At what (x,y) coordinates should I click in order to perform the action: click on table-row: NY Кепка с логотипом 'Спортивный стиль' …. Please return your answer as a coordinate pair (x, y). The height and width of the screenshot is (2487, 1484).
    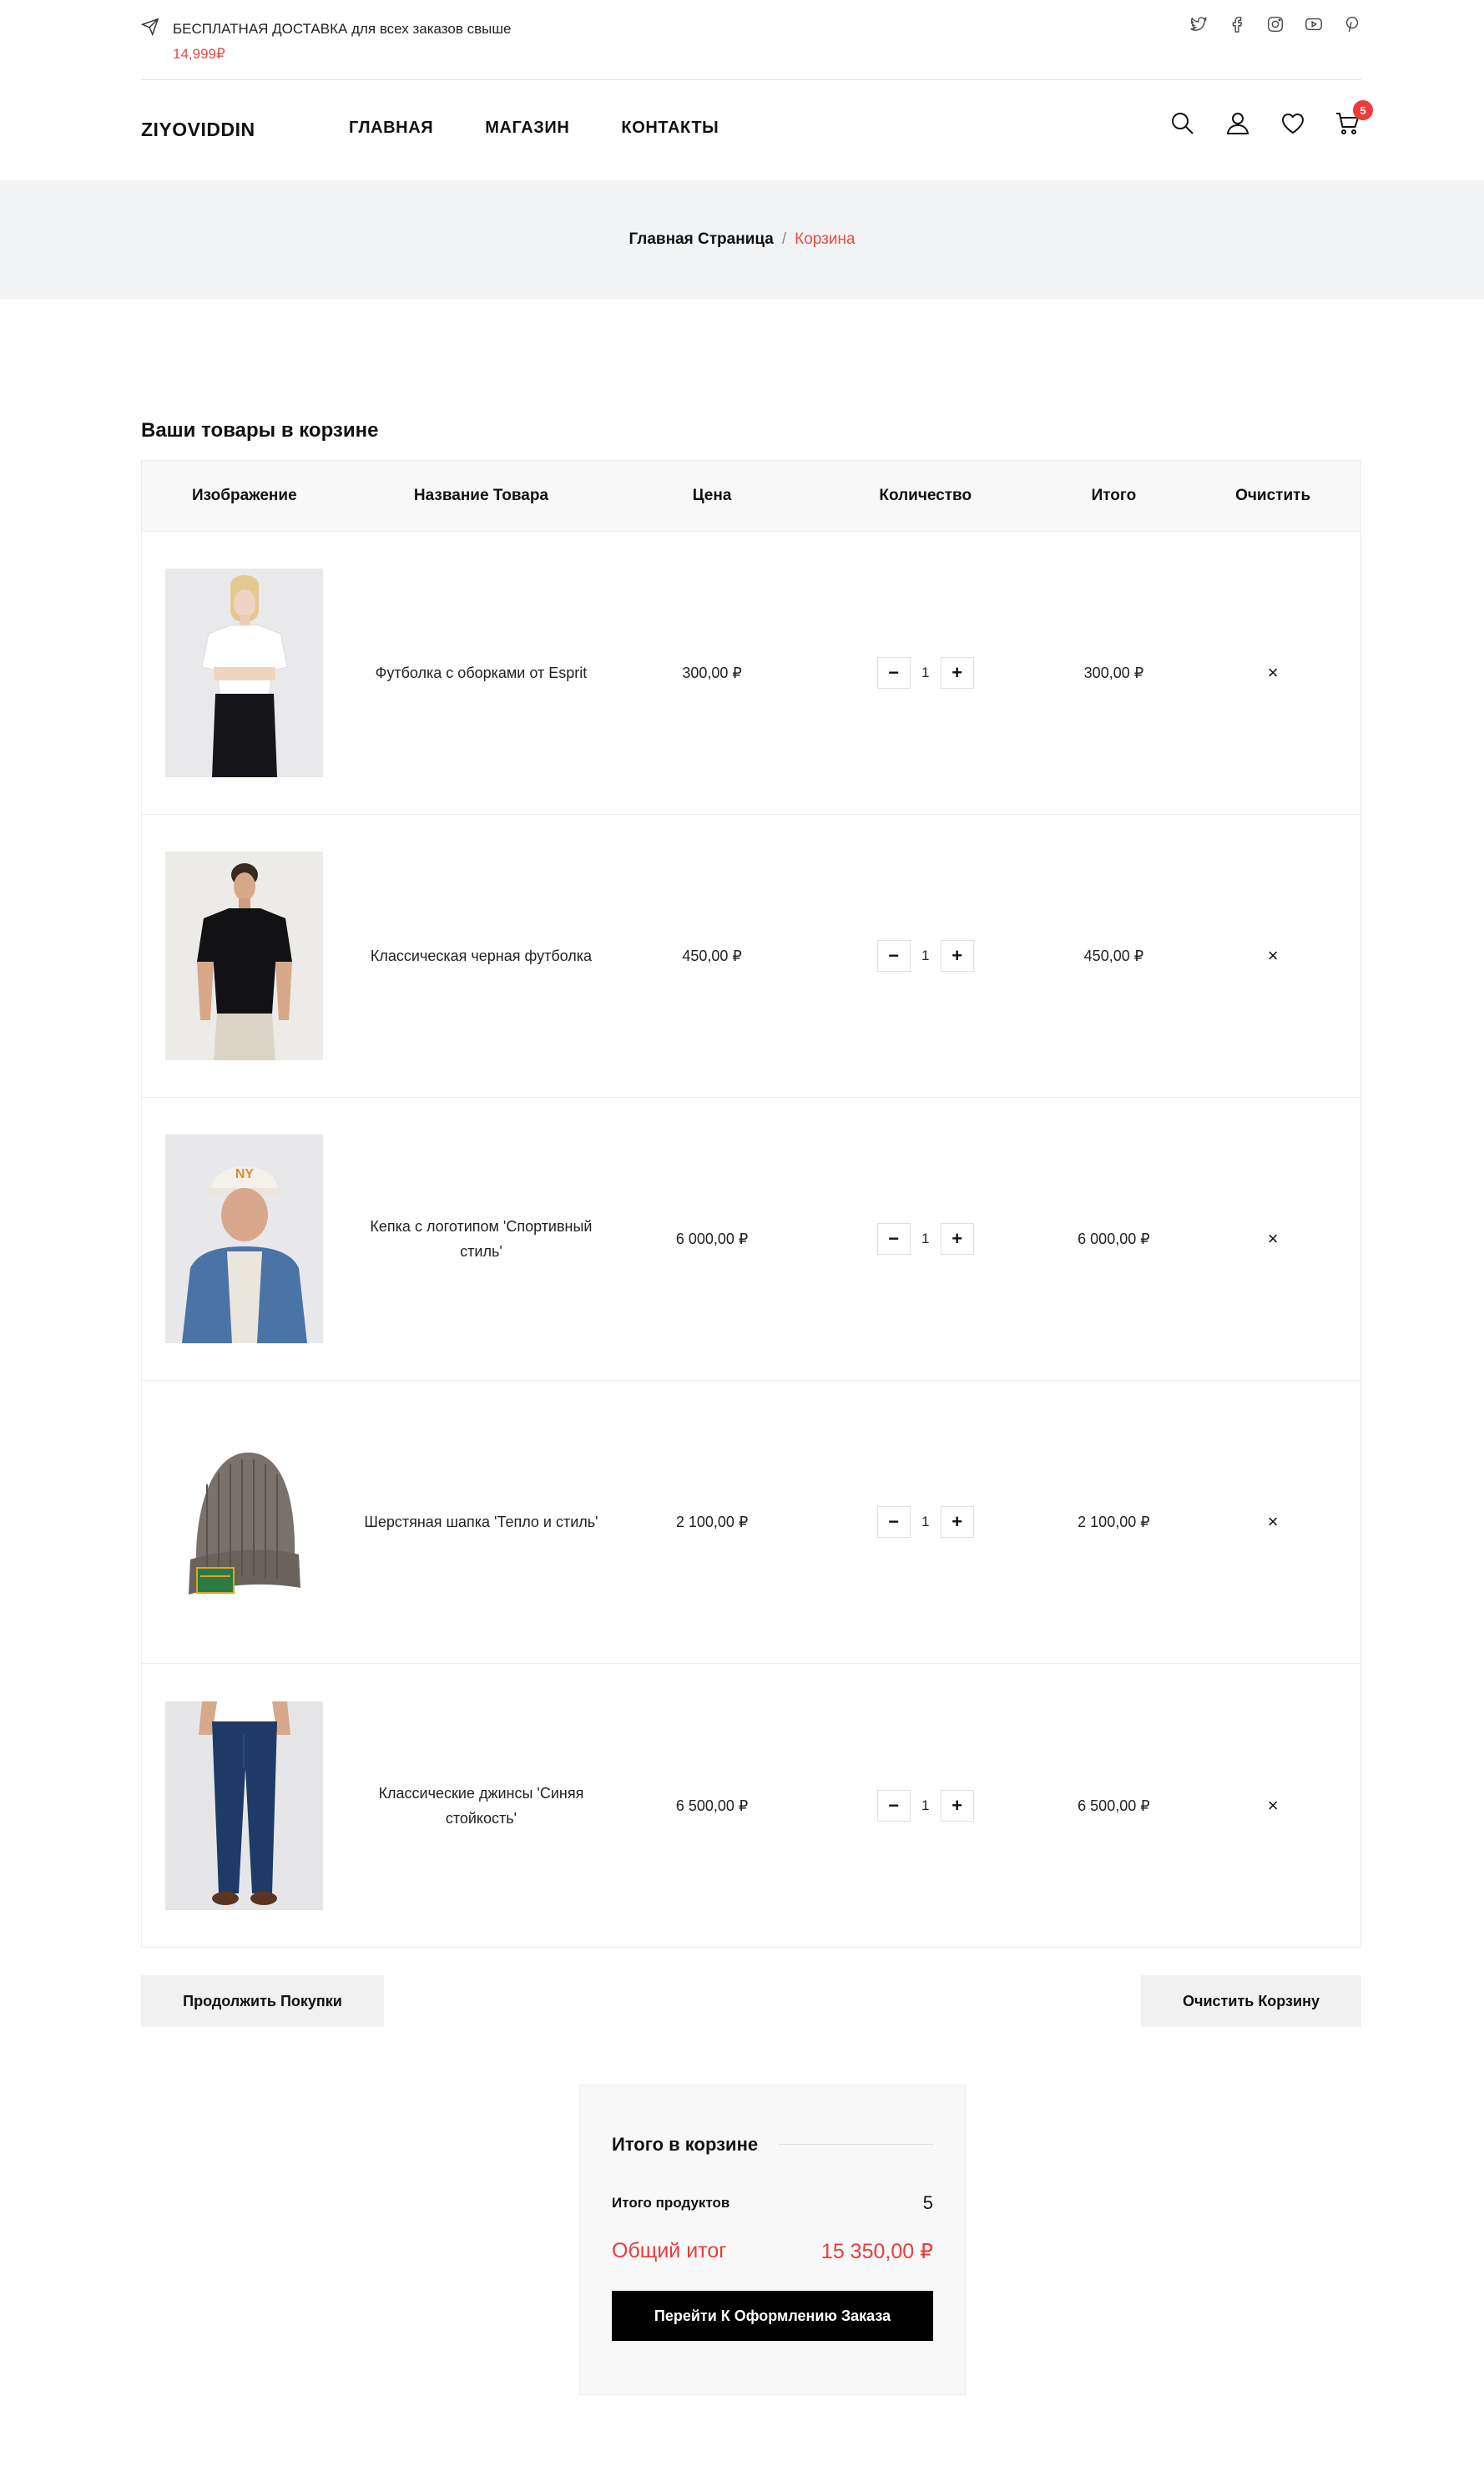
    Looking at the image, I should click on (751, 1239).